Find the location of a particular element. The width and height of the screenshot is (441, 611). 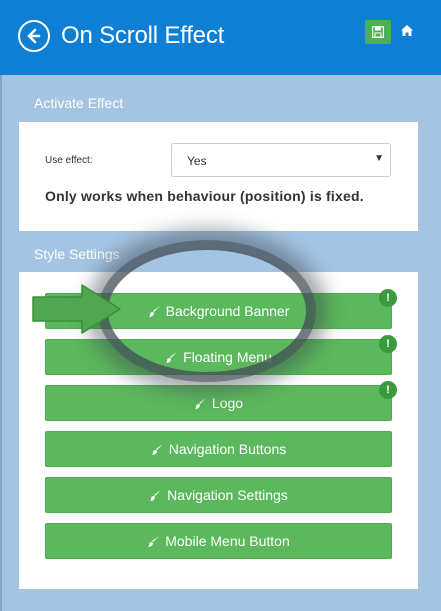

style-settings-heading: Style Settings is located at coordinates (77, 254).